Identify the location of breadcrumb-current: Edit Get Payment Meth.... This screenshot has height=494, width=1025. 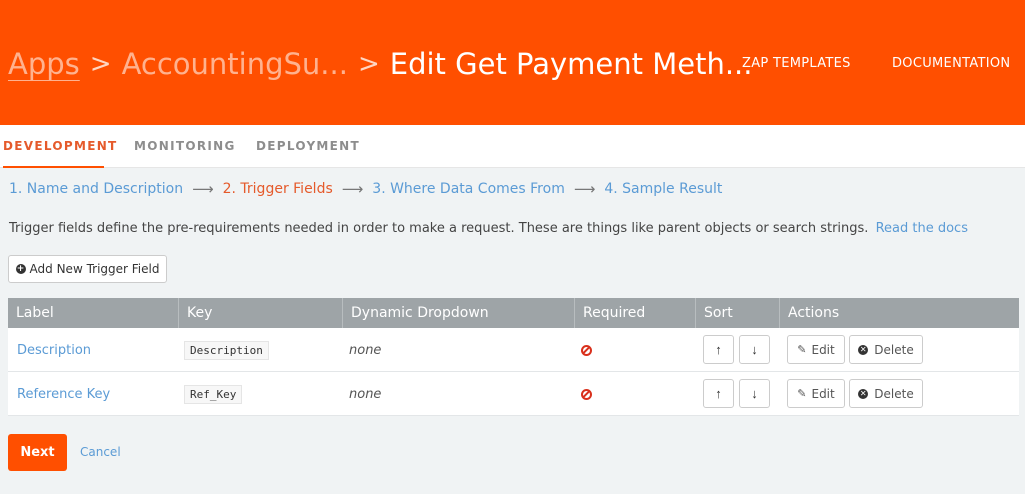
(571, 64).